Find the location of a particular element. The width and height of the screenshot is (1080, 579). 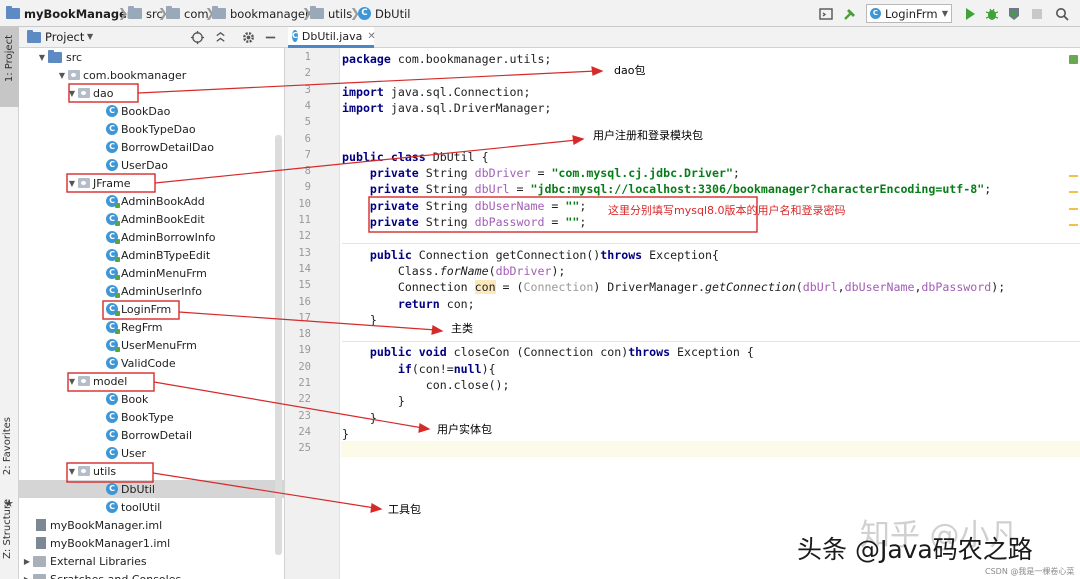

tree-item: myBookManager1.iml is located at coordinates (152, 543).